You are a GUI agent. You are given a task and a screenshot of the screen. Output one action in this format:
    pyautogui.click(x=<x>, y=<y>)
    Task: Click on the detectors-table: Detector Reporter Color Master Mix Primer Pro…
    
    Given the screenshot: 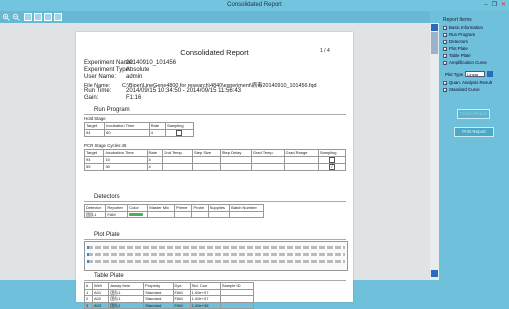 What is the action you would take?
    pyautogui.click(x=173, y=211)
    